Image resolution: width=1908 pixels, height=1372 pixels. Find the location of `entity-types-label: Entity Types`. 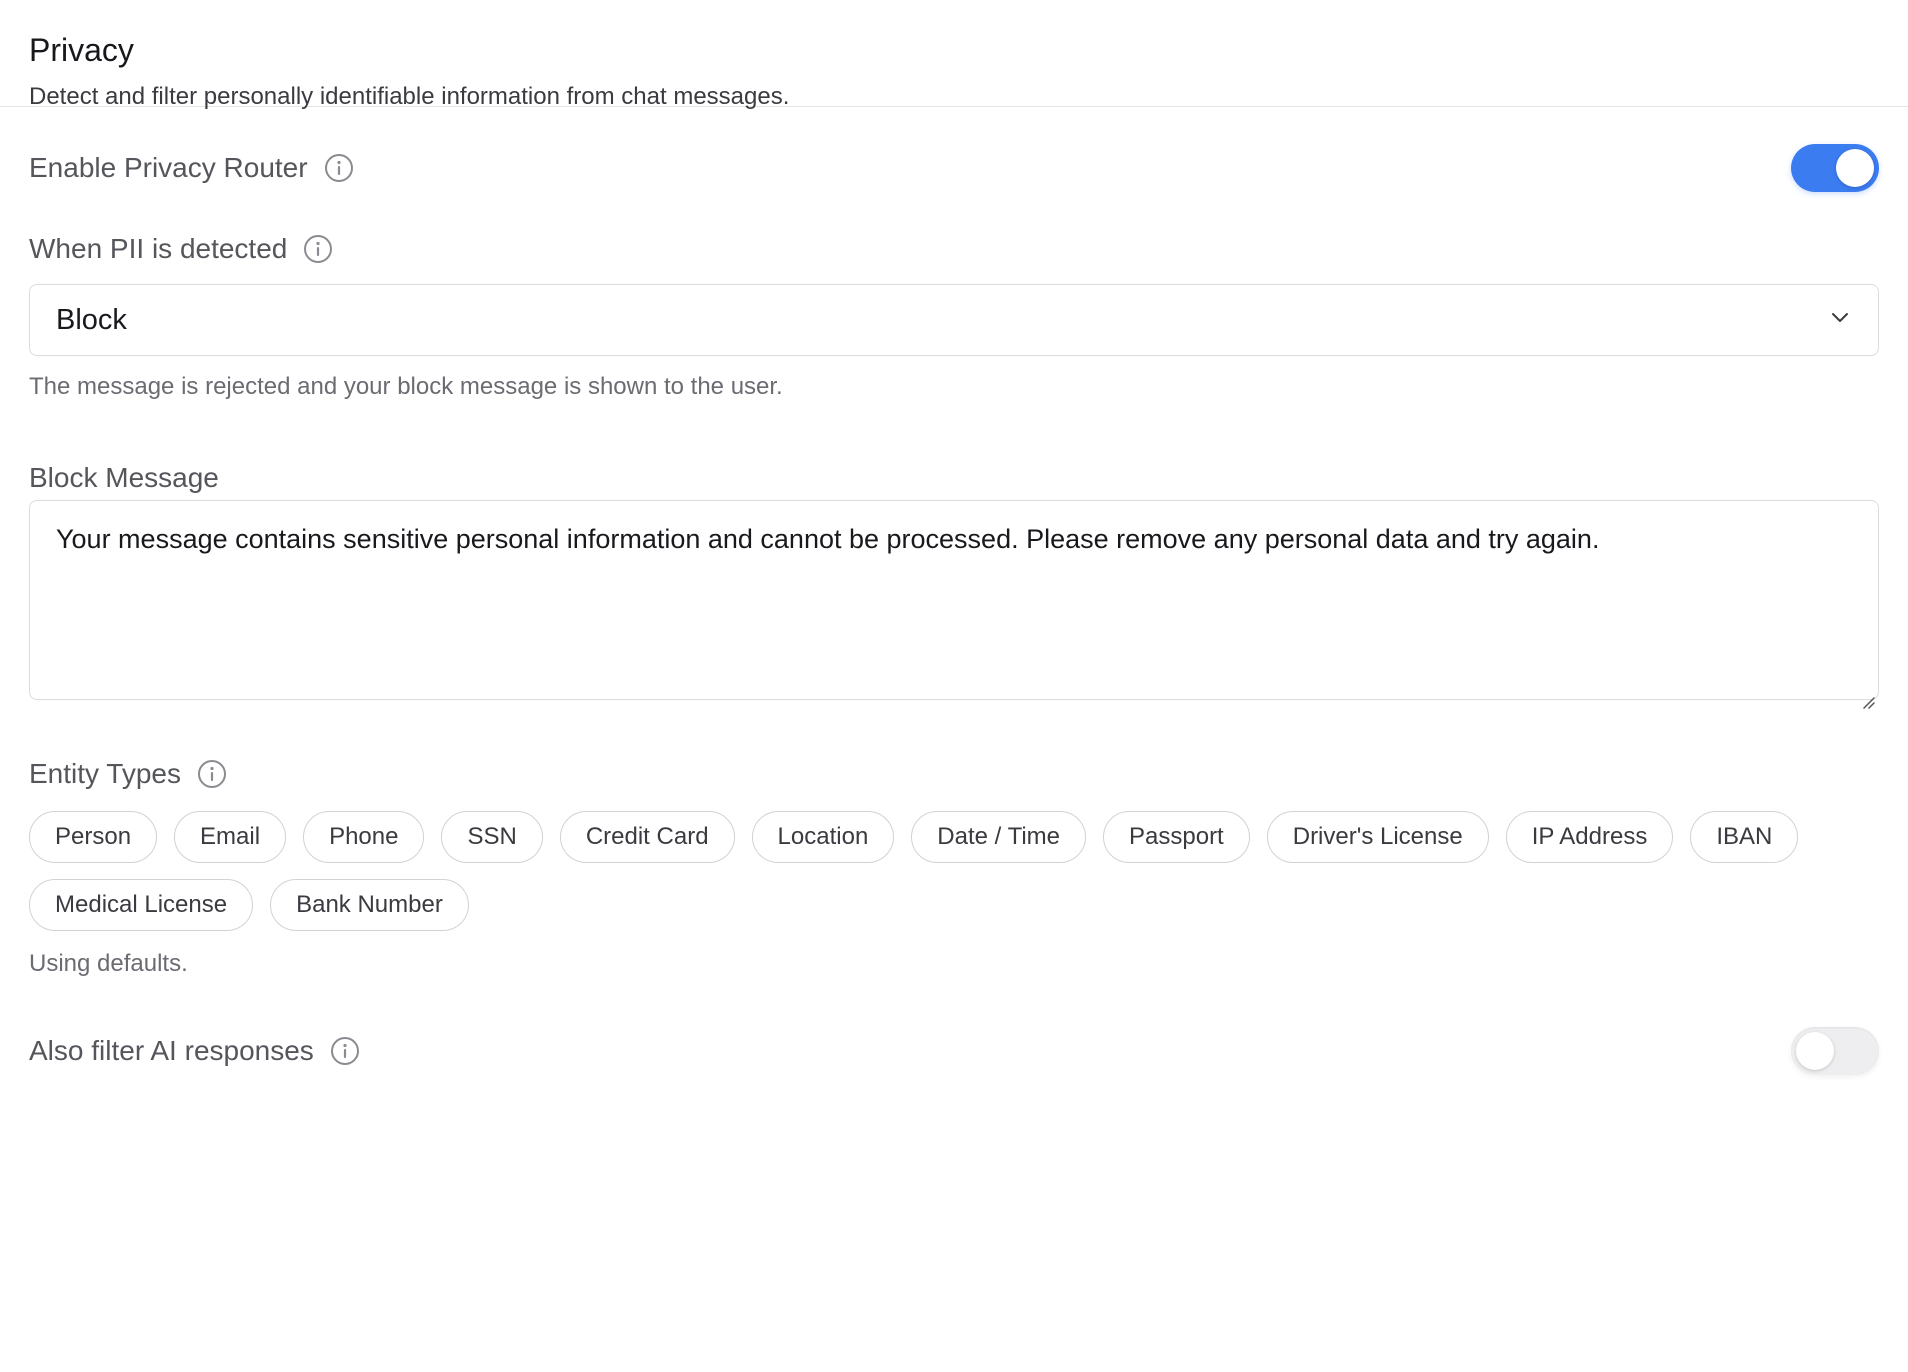

entity-types-label: Entity Types is located at coordinates (105, 773).